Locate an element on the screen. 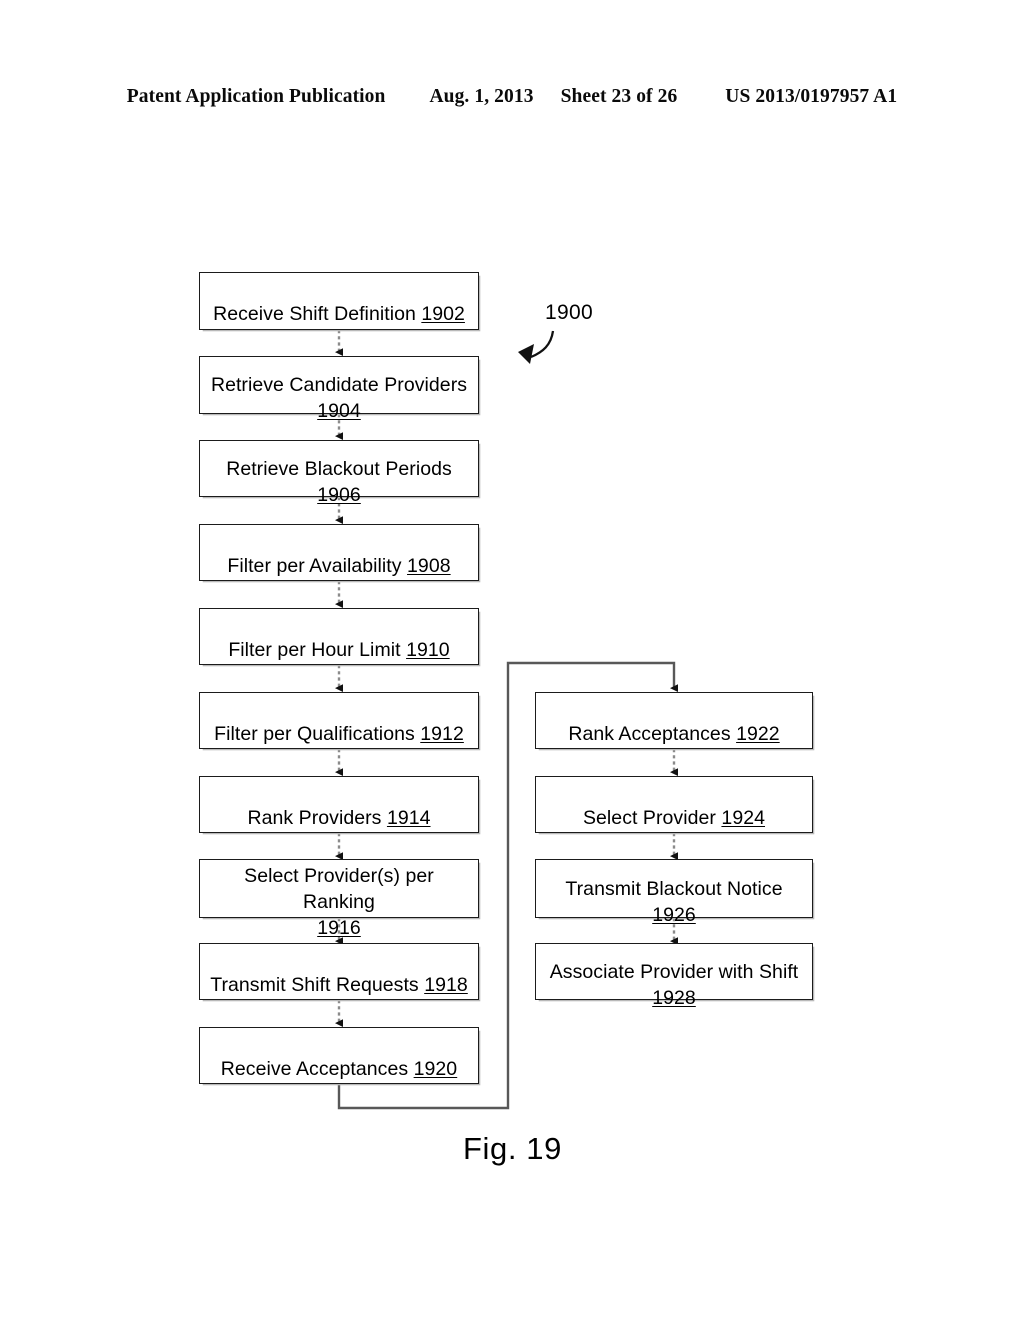  flow-node-1904: Retrieve Candidate Providers 1904 is located at coordinates (339, 389).